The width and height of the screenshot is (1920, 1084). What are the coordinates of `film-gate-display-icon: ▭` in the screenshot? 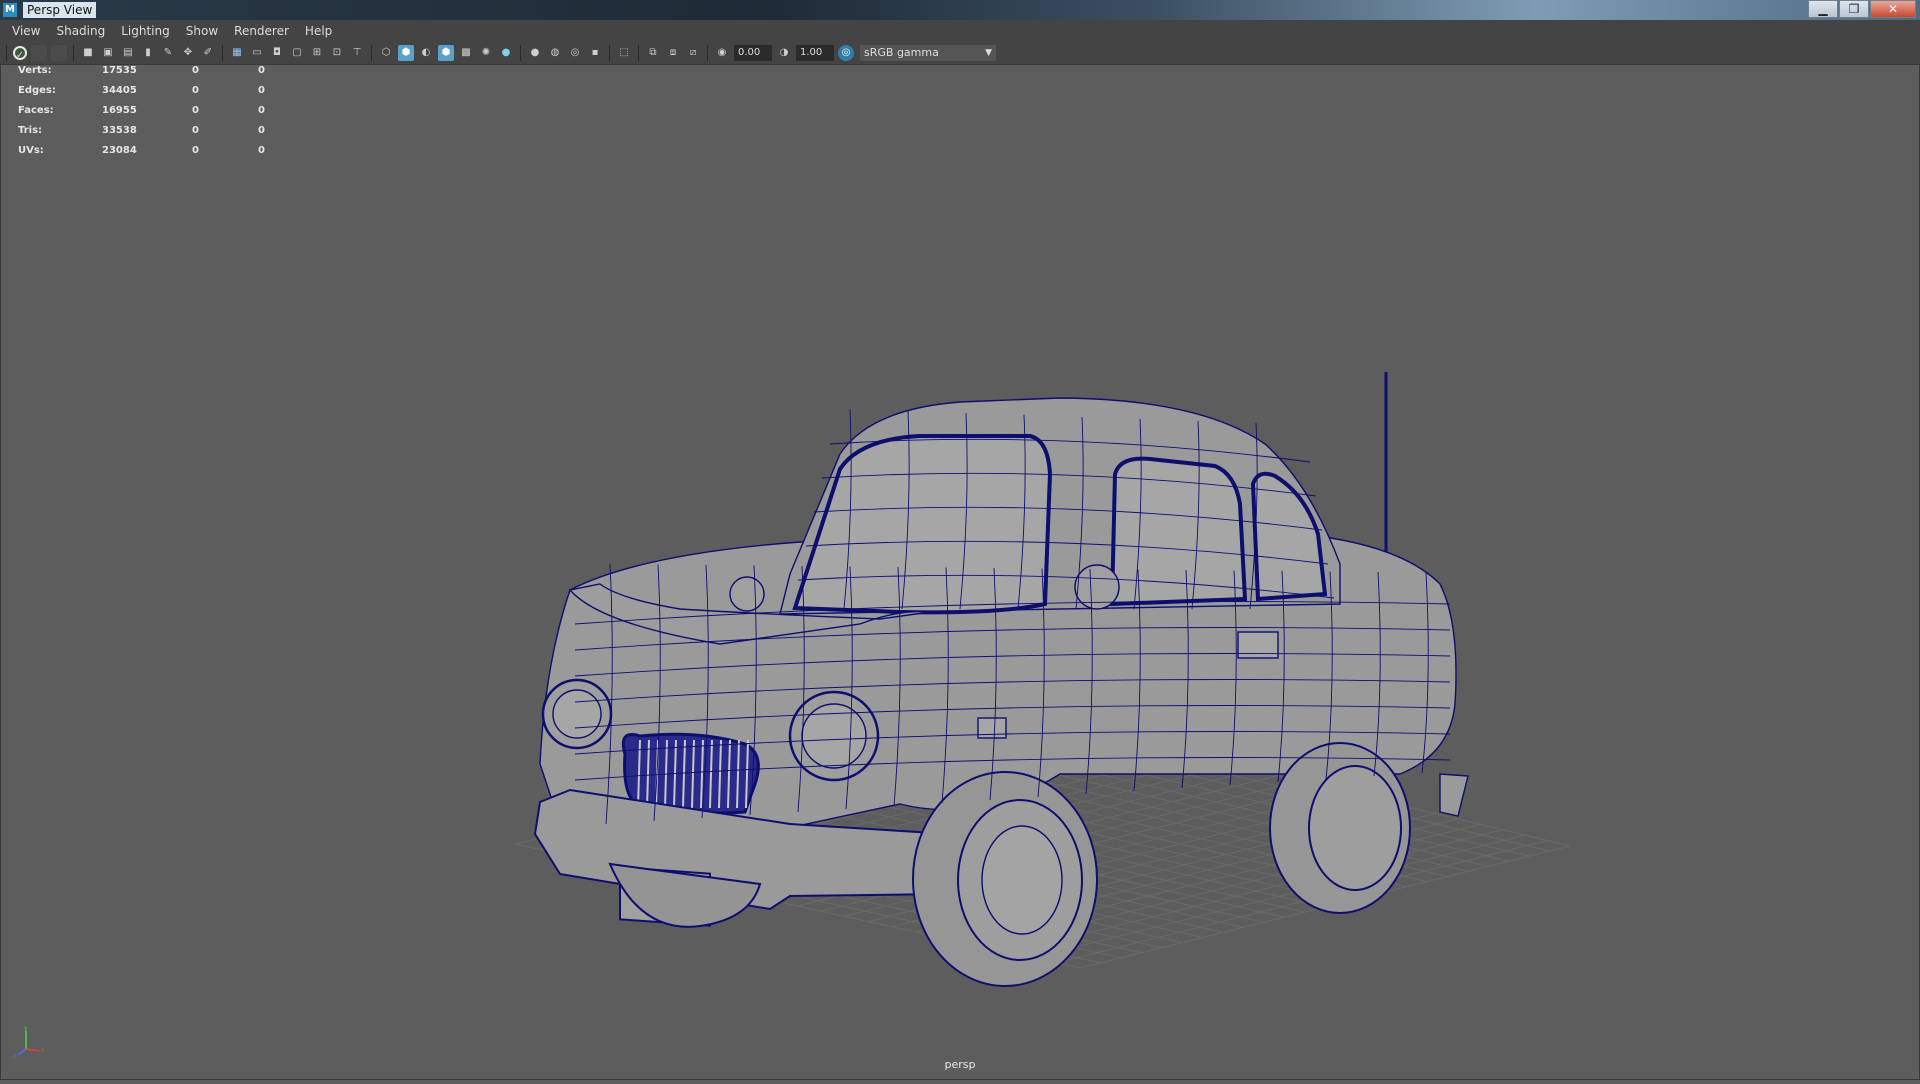 It's located at (257, 53).